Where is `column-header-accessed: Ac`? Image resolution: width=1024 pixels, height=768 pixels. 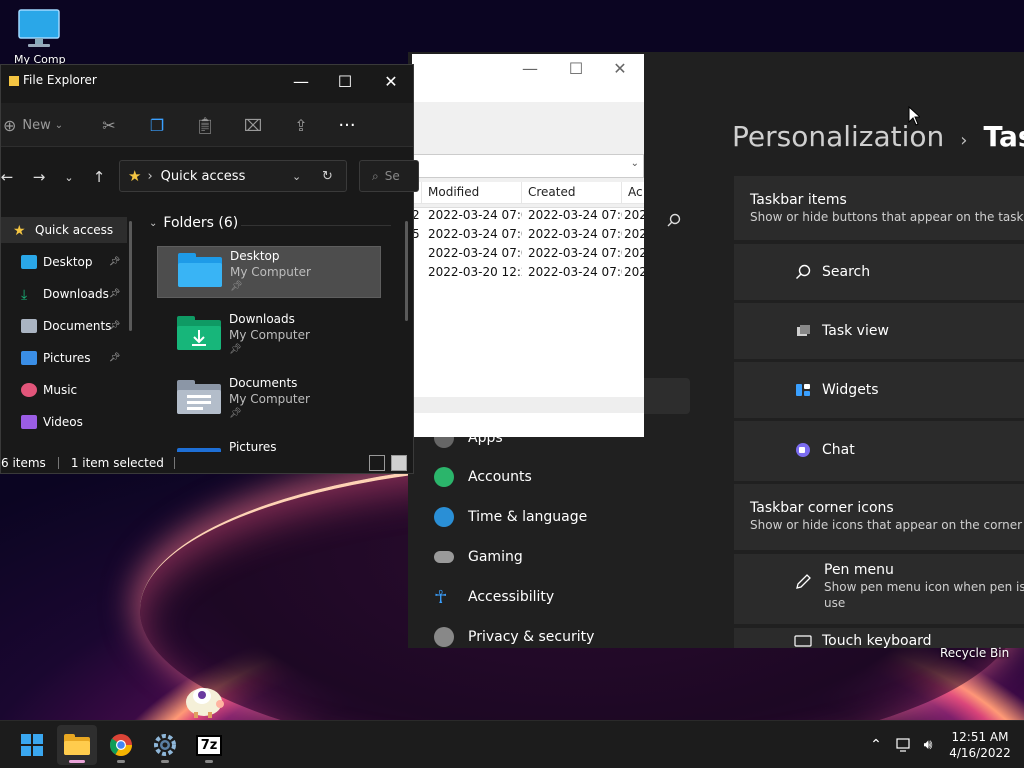 column-header-accessed: Ac is located at coordinates (633, 192).